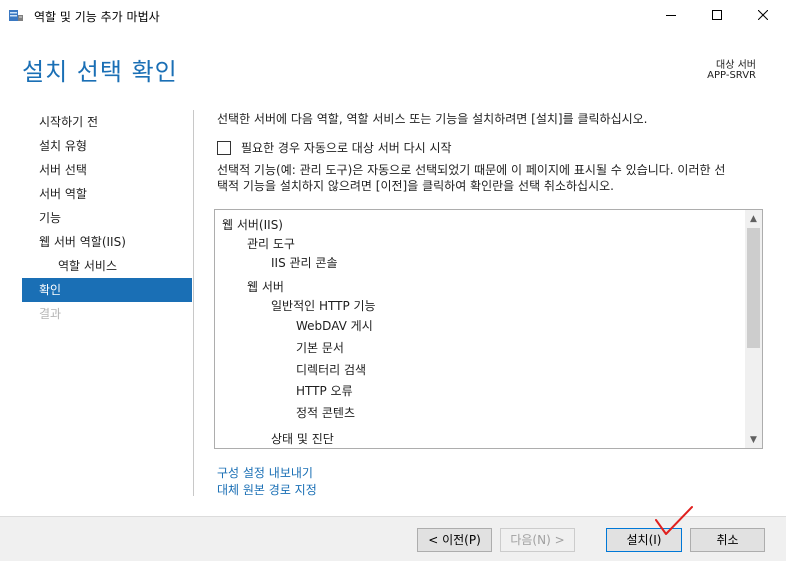  Describe the element at coordinates (224, 147) in the screenshot. I see `restart-checkbox` at that location.